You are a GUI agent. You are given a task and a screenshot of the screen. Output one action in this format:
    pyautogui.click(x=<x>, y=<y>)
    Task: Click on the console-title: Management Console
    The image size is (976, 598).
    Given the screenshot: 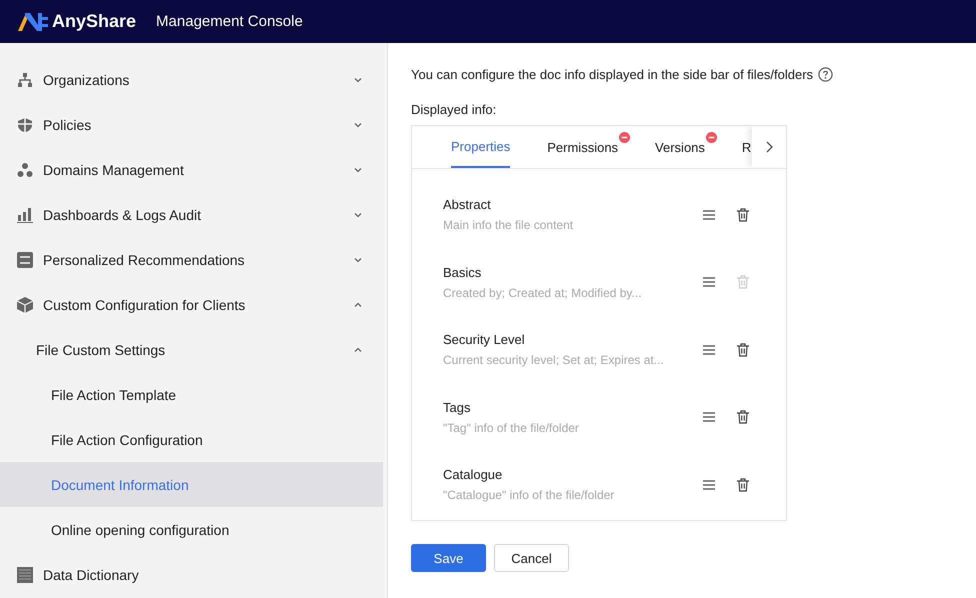 What is the action you would take?
    pyautogui.click(x=229, y=21)
    